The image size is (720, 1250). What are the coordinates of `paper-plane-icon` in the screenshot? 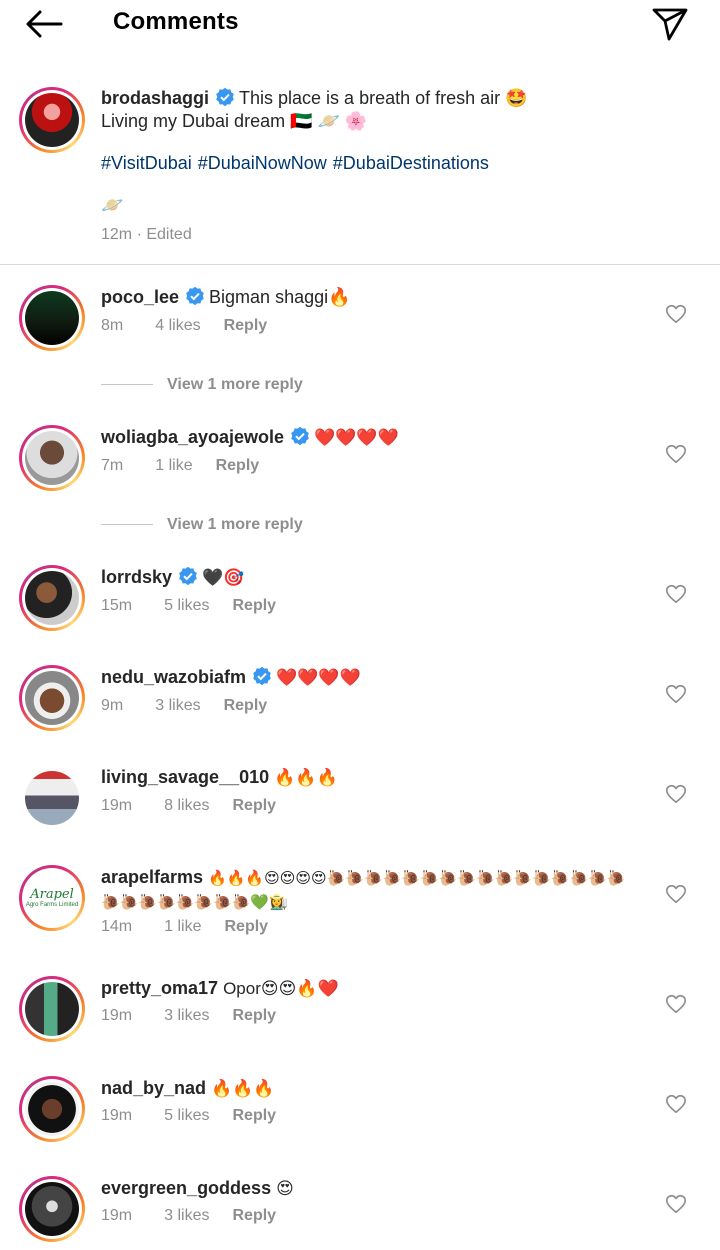 It's located at (670, 24).